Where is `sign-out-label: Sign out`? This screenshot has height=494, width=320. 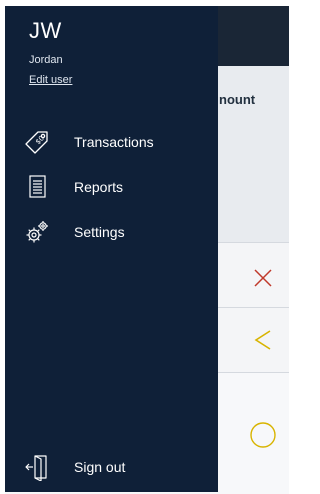 sign-out-label: Sign out is located at coordinates (100, 467).